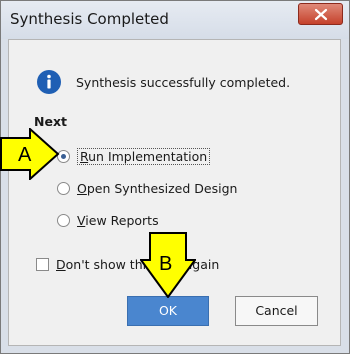 The width and height of the screenshot is (350, 354). What do you see at coordinates (175, 20) in the screenshot?
I see `title-bar: Synthesis Completed` at bounding box center [175, 20].